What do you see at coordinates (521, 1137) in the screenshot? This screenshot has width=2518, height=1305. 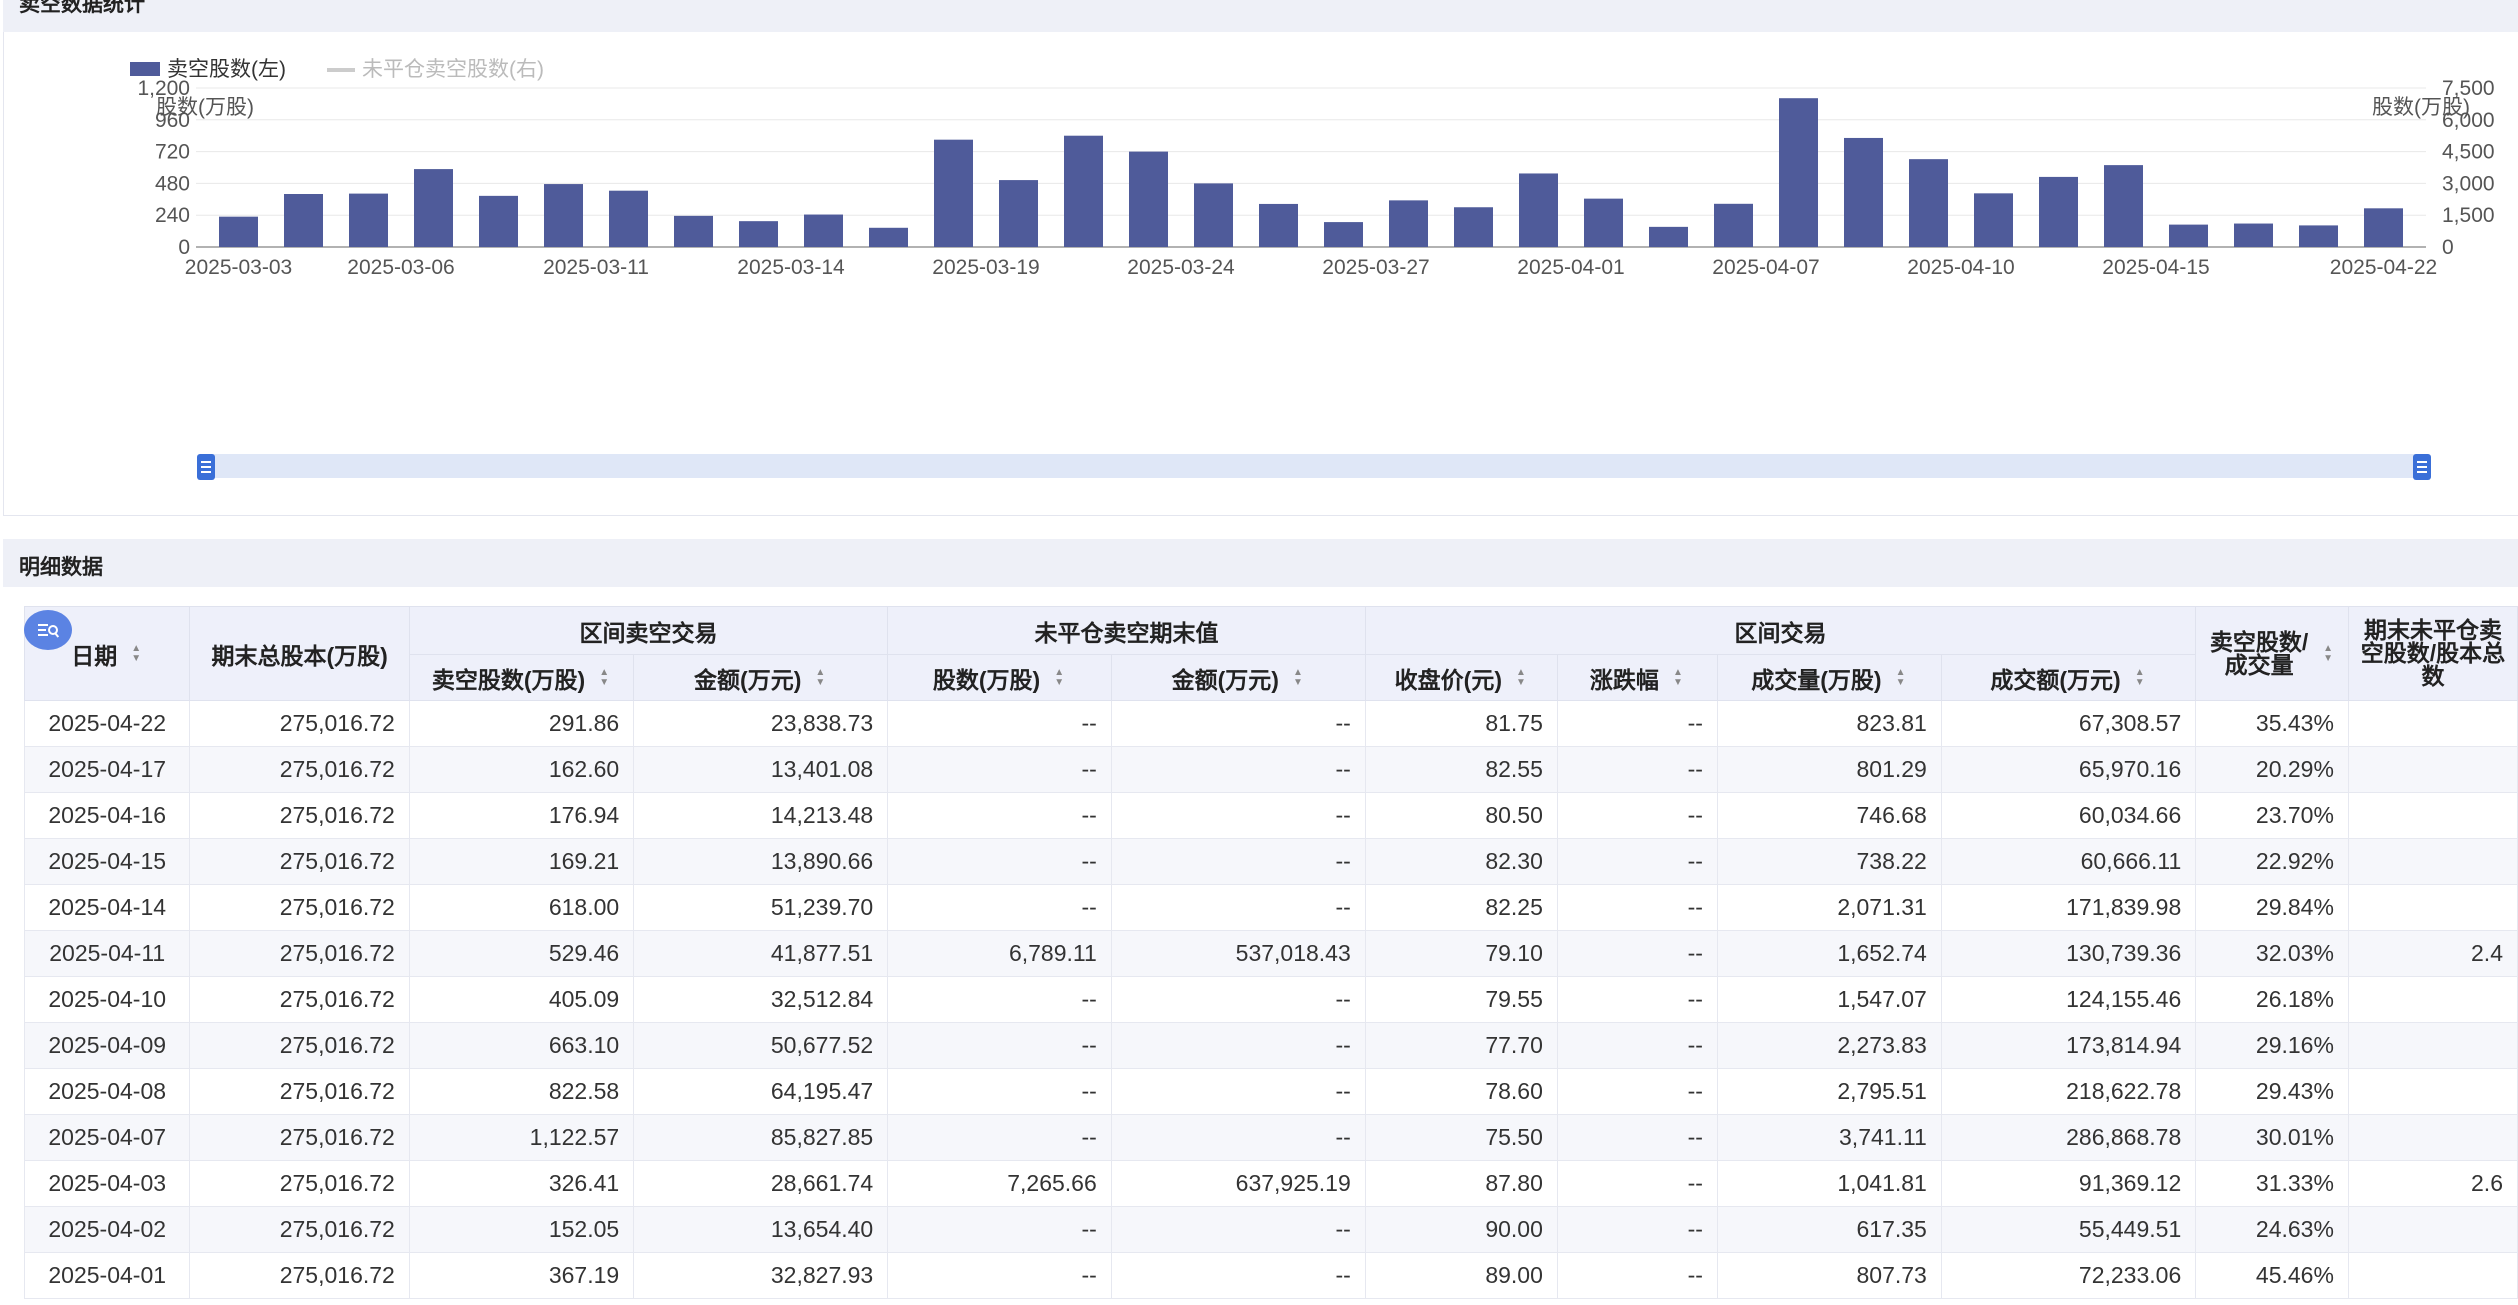 I see `table-cell: 1,122.57` at bounding box center [521, 1137].